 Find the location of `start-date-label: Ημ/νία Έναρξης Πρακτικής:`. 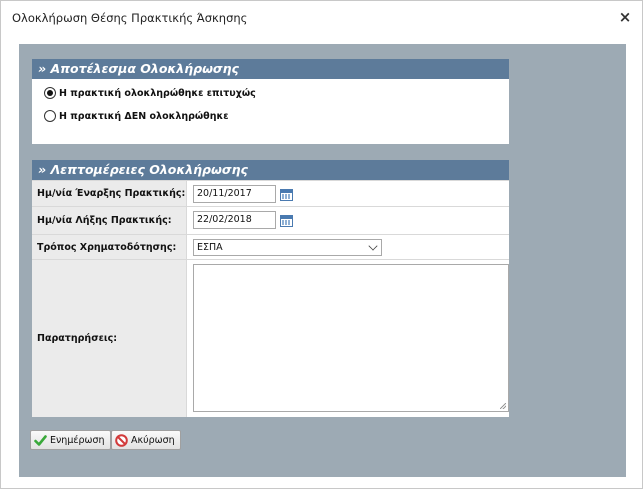

start-date-label: Ημ/νία Έναρξης Πρακτικής: is located at coordinates (109, 193).